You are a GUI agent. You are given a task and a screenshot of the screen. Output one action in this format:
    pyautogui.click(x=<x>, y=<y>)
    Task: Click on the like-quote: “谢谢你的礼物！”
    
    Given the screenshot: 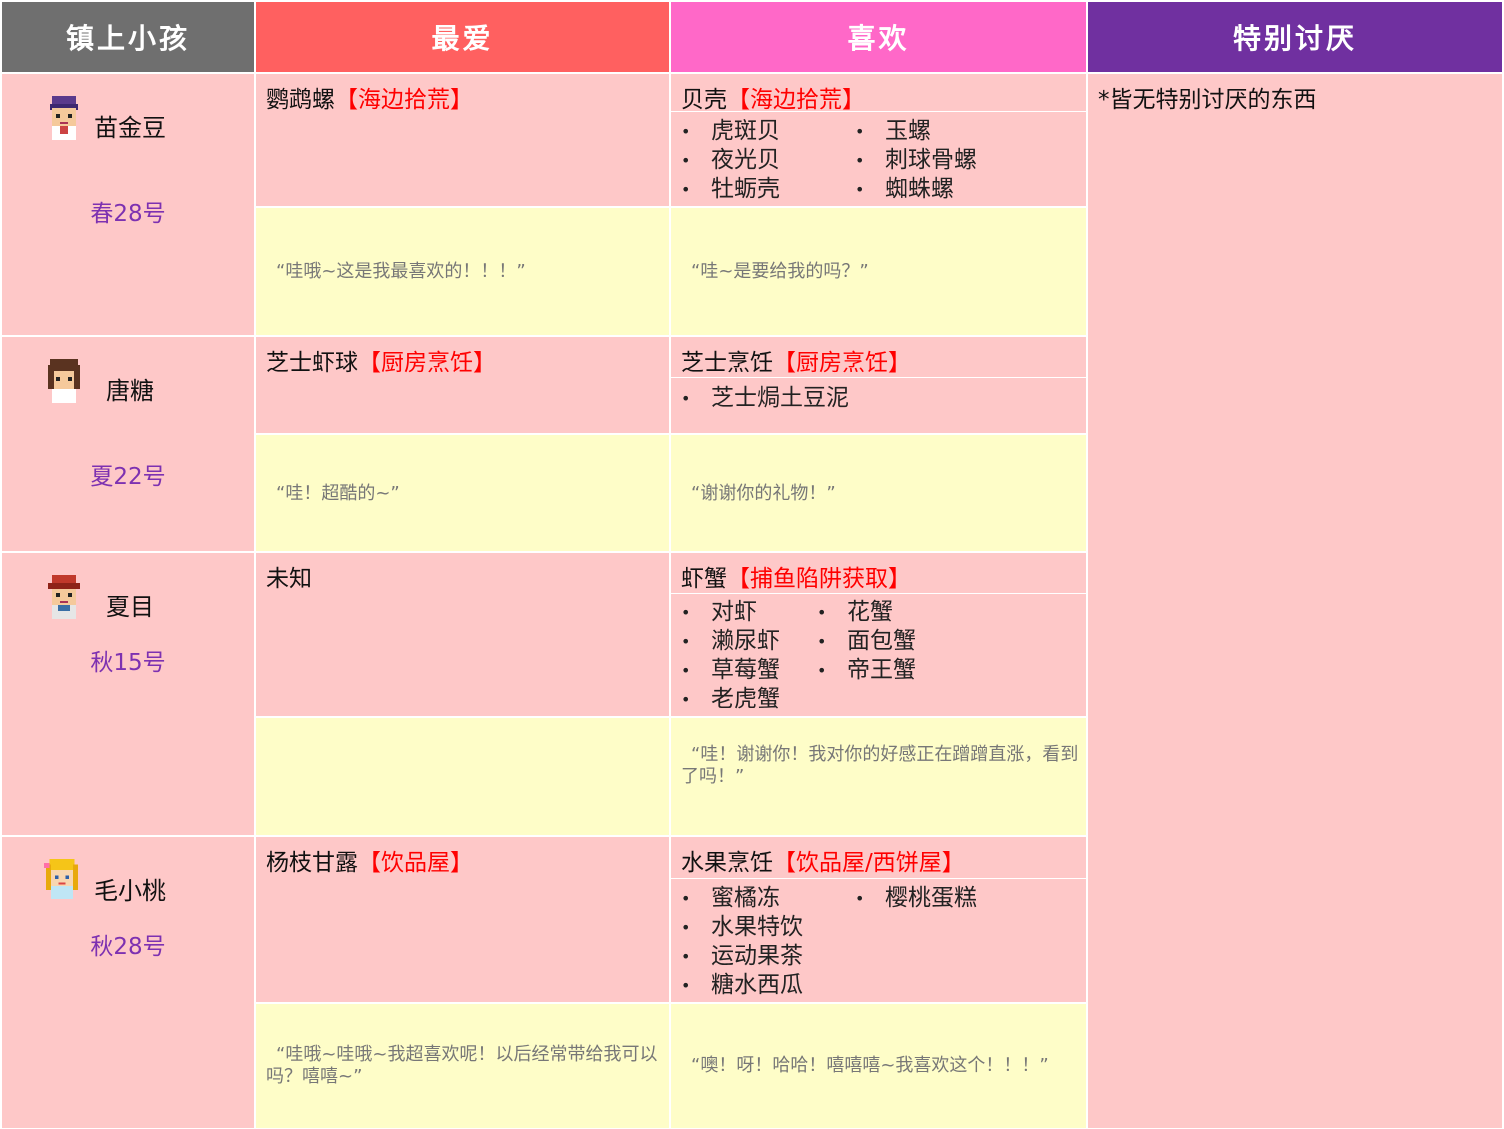 What is the action you would take?
    pyautogui.click(x=763, y=493)
    